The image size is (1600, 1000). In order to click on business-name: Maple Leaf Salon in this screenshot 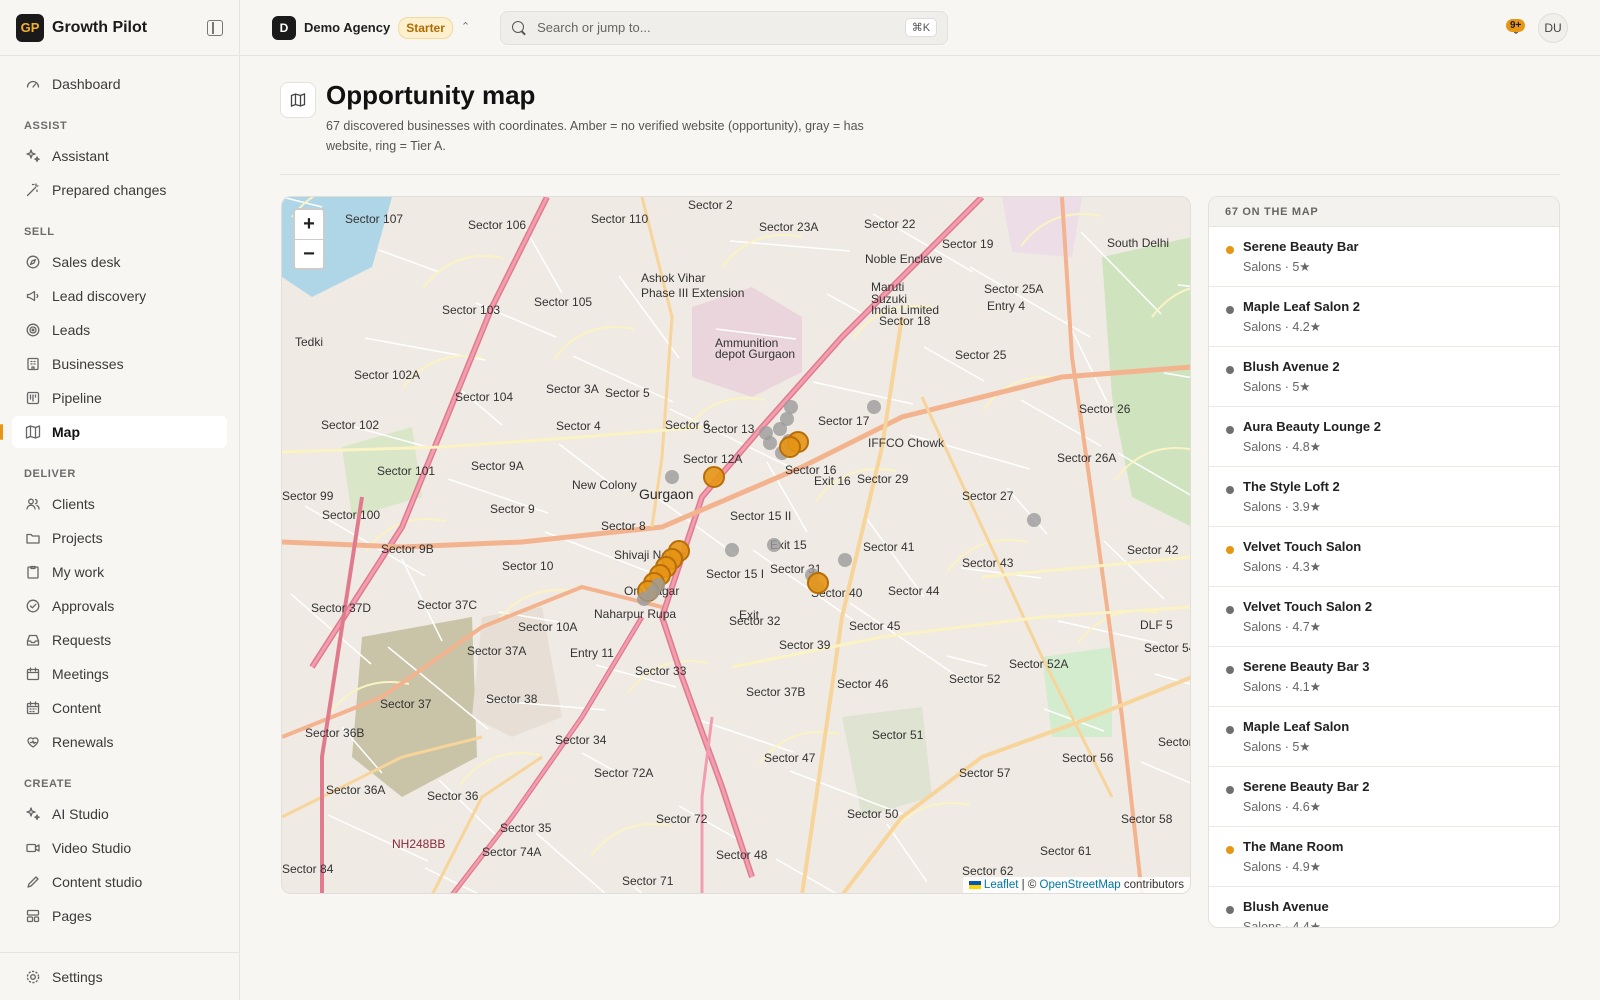, I will do `click(1296, 726)`.